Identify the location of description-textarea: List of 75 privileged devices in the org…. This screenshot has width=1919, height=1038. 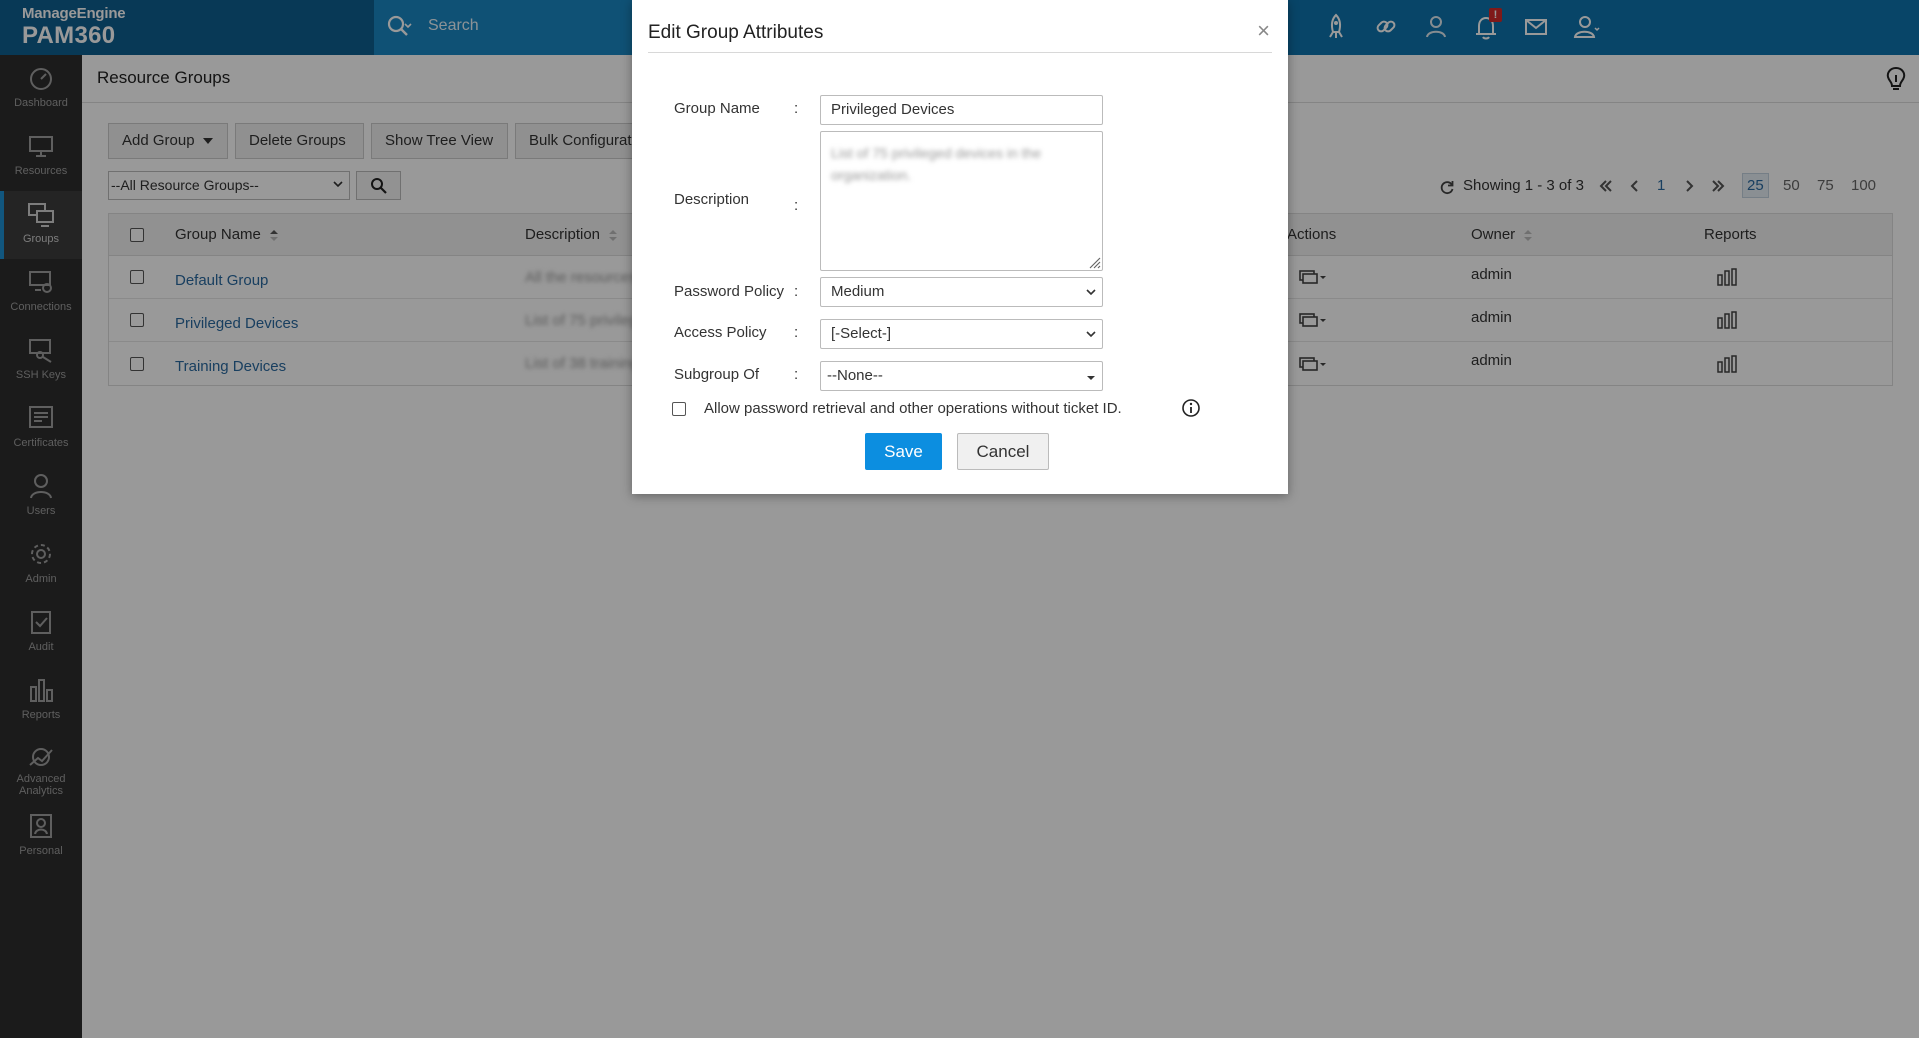
(961, 201).